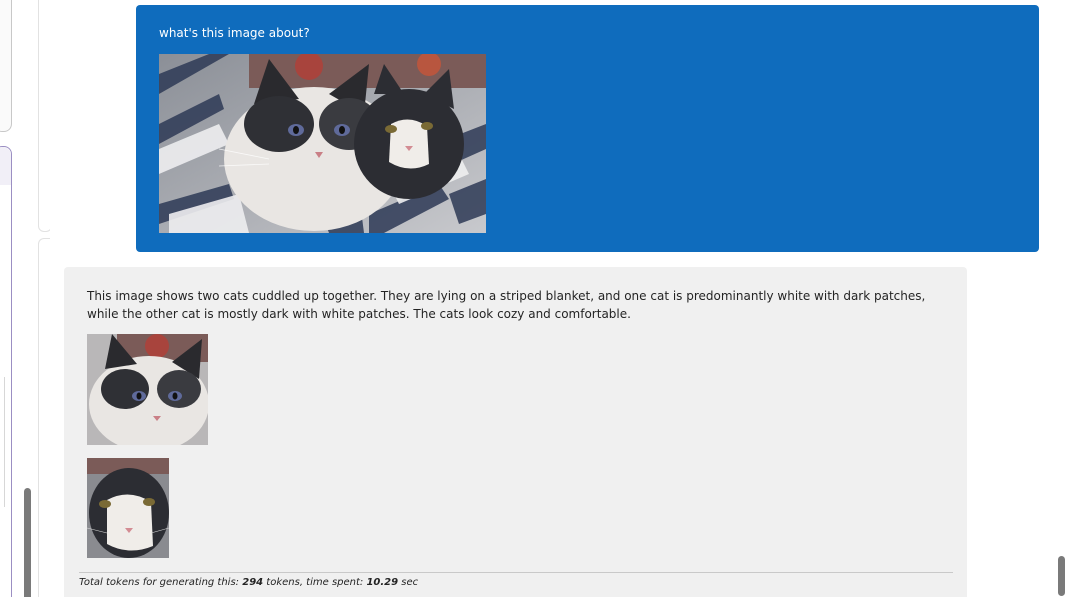  What do you see at coordinates (234, 33) in the screenshot?
I see `user-message-text: what's this image about?` at bounding box center [234, 33].